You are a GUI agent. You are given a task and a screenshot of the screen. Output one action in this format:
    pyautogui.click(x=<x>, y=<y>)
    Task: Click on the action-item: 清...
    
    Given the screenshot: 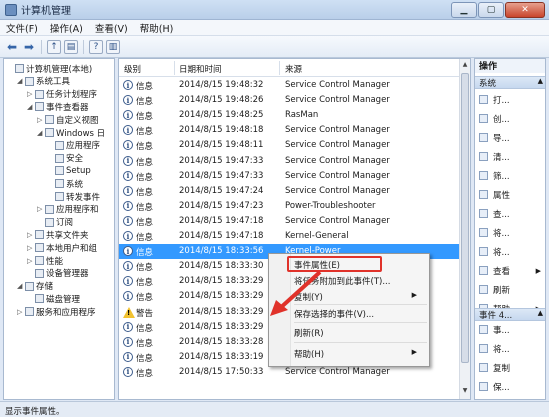 What is the action you would take?
    pyautogui.click(x=511, y=156)
    